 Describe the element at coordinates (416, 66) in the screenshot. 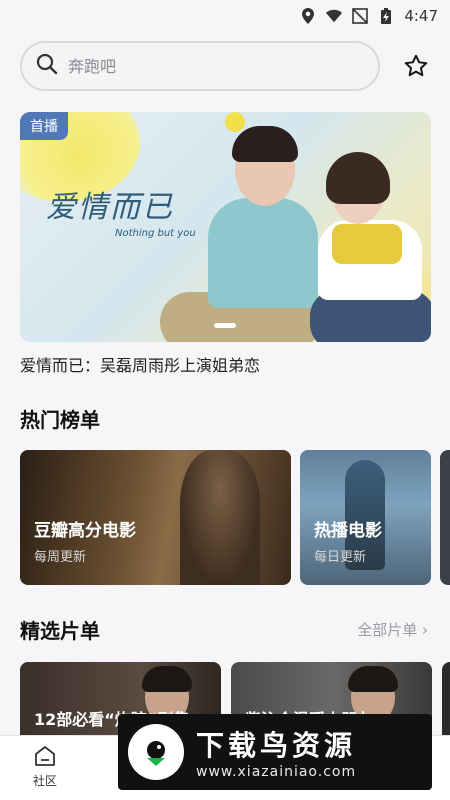

I see `favorite-star-icon` at that location.